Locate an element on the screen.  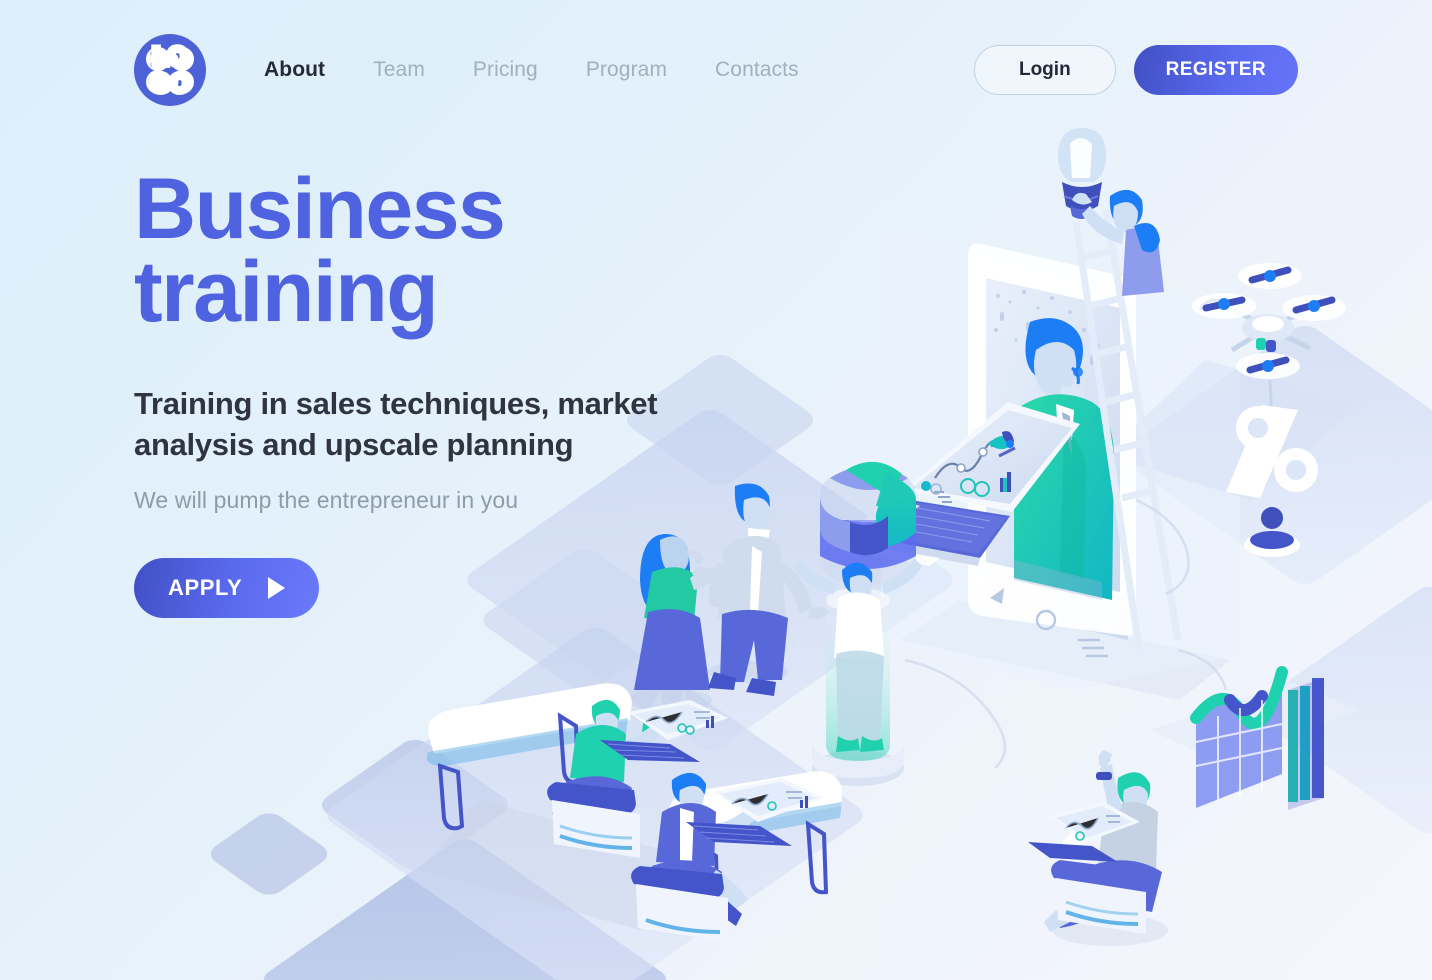
lightbulb-icon is located at coordinates (1082, 173).